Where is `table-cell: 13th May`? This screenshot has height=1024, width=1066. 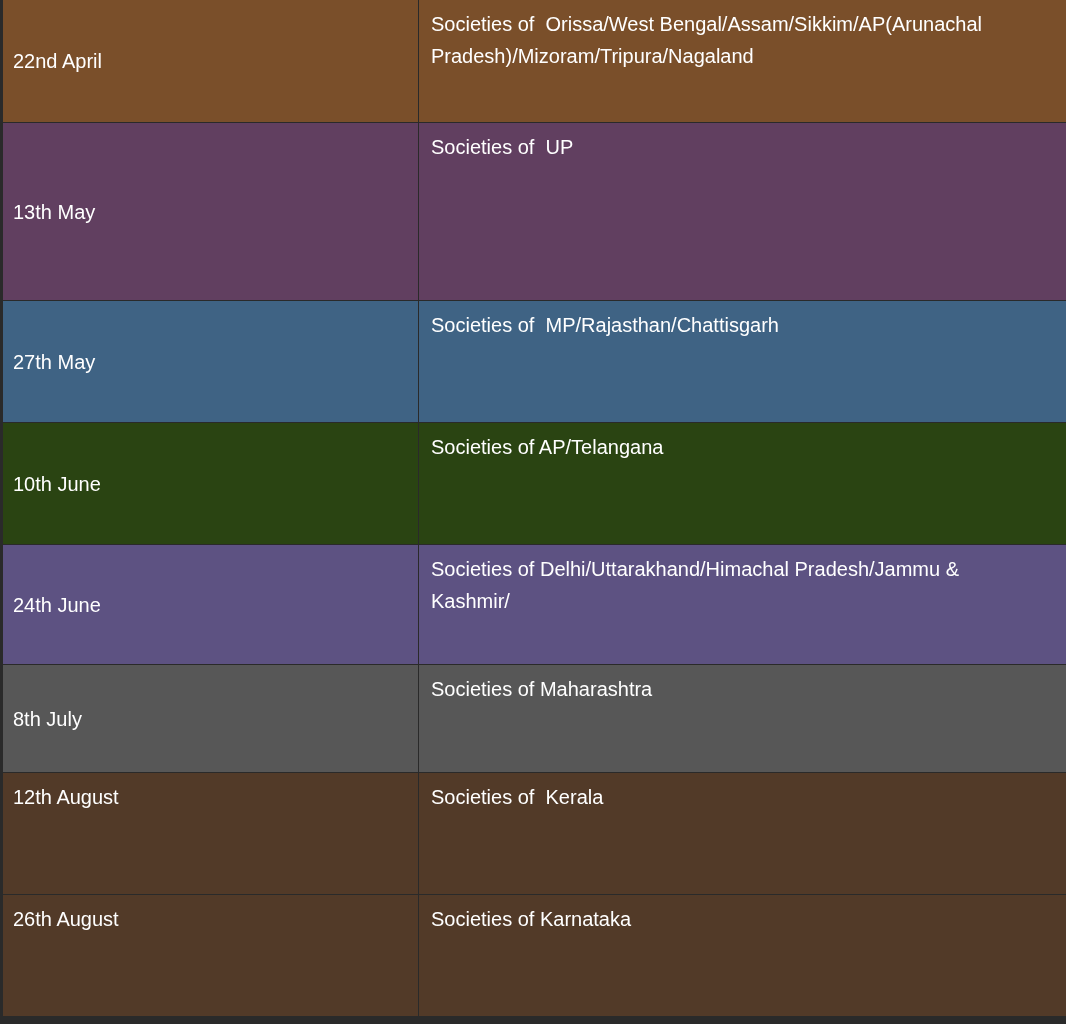
table-cell: 13th May is located at coordinates (210, 211).